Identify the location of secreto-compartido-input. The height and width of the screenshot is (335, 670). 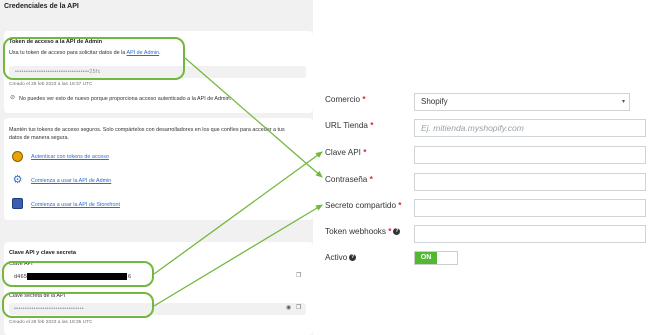
(530, 208).